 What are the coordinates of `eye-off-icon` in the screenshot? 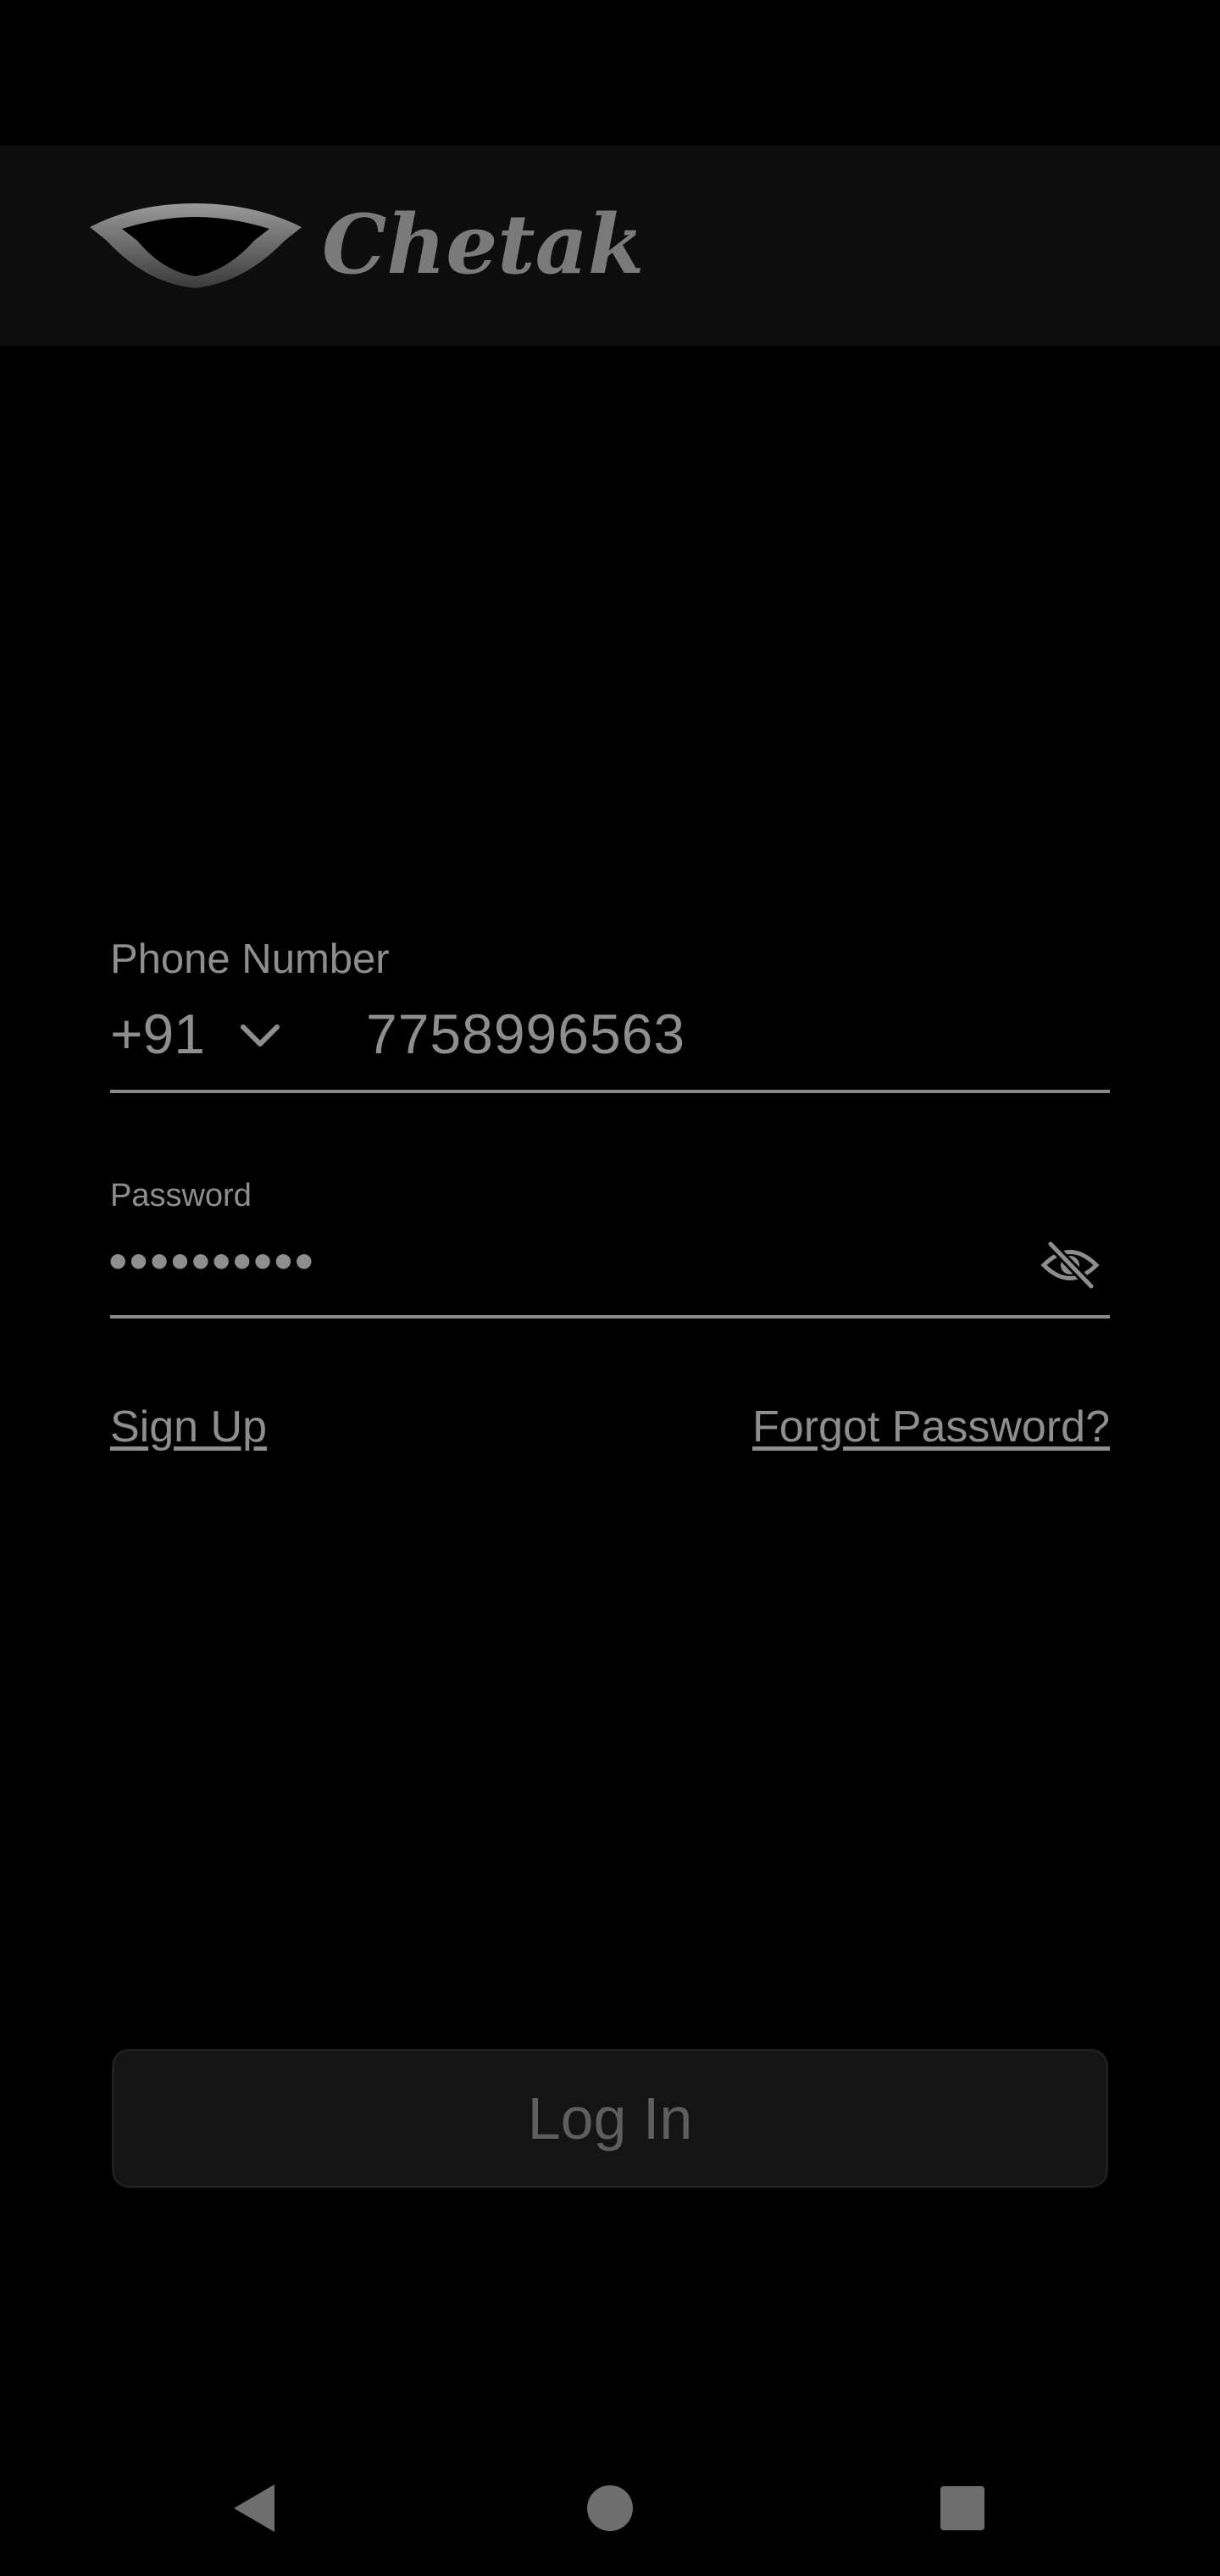 It's located at (1070, 1265).